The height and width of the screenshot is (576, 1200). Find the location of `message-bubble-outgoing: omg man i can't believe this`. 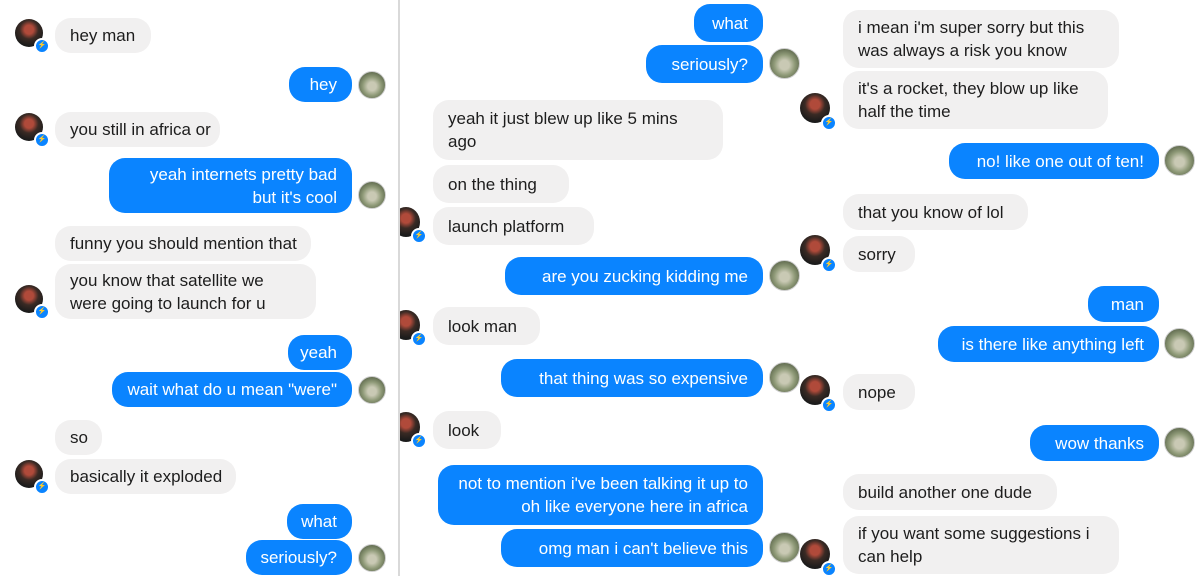

message-bubble-outgoing: omg man i can't believe this is located at coordinates (632, 548).